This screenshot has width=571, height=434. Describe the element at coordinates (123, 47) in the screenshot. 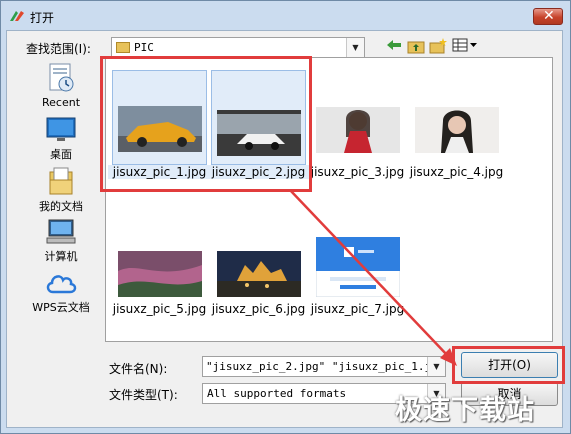

I see `folder-icon` at that location.